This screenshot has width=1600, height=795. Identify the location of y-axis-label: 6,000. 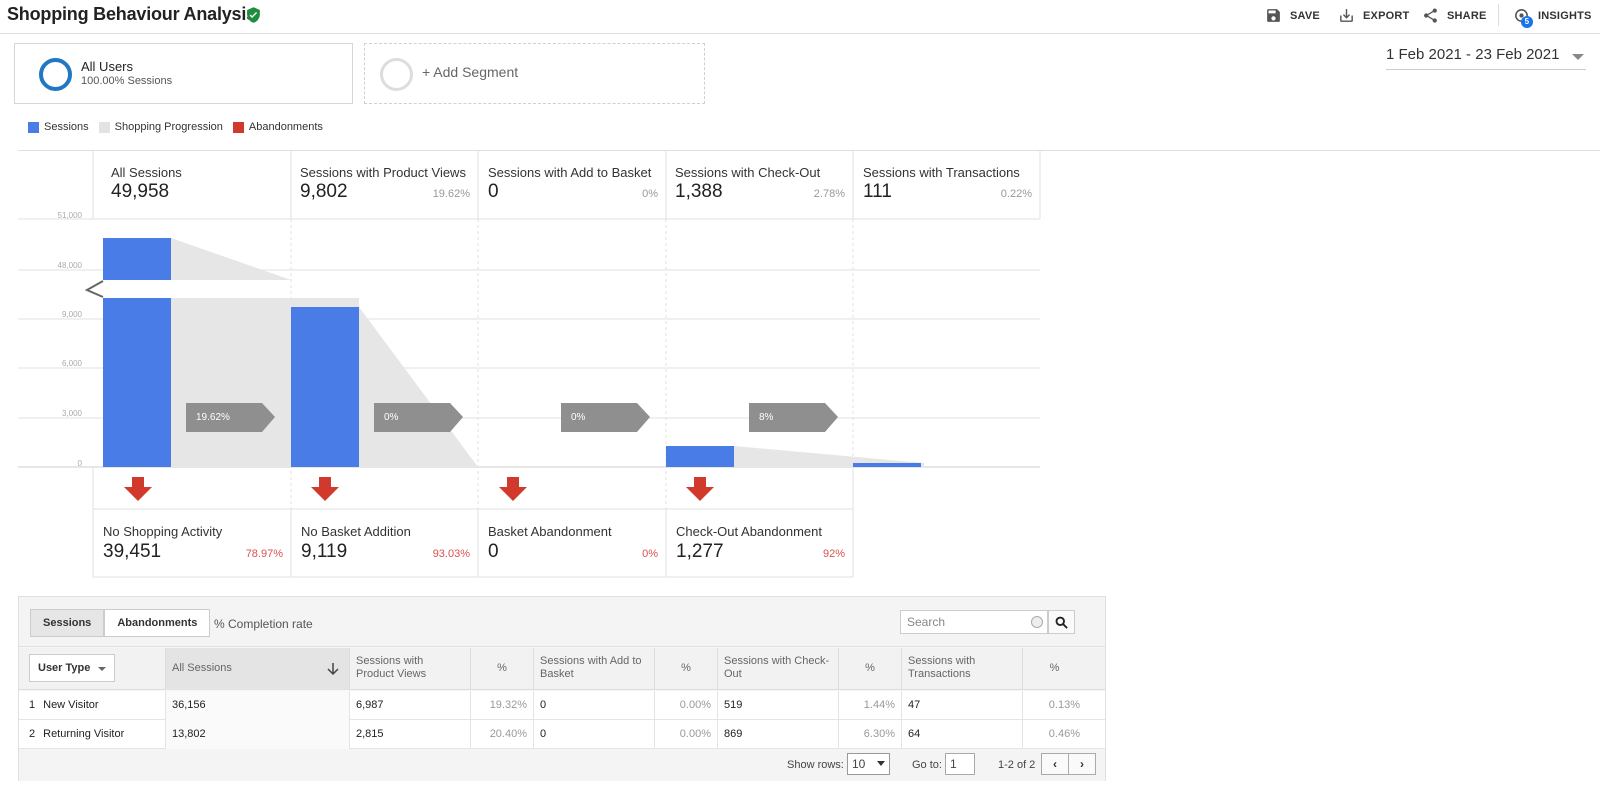
(71, 363).